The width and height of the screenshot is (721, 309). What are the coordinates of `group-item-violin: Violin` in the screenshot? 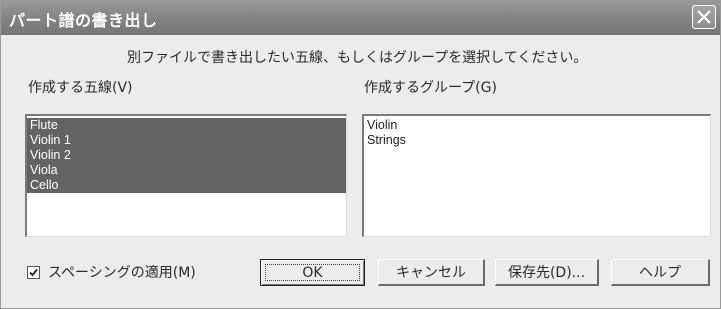 It's located at (537, 125).